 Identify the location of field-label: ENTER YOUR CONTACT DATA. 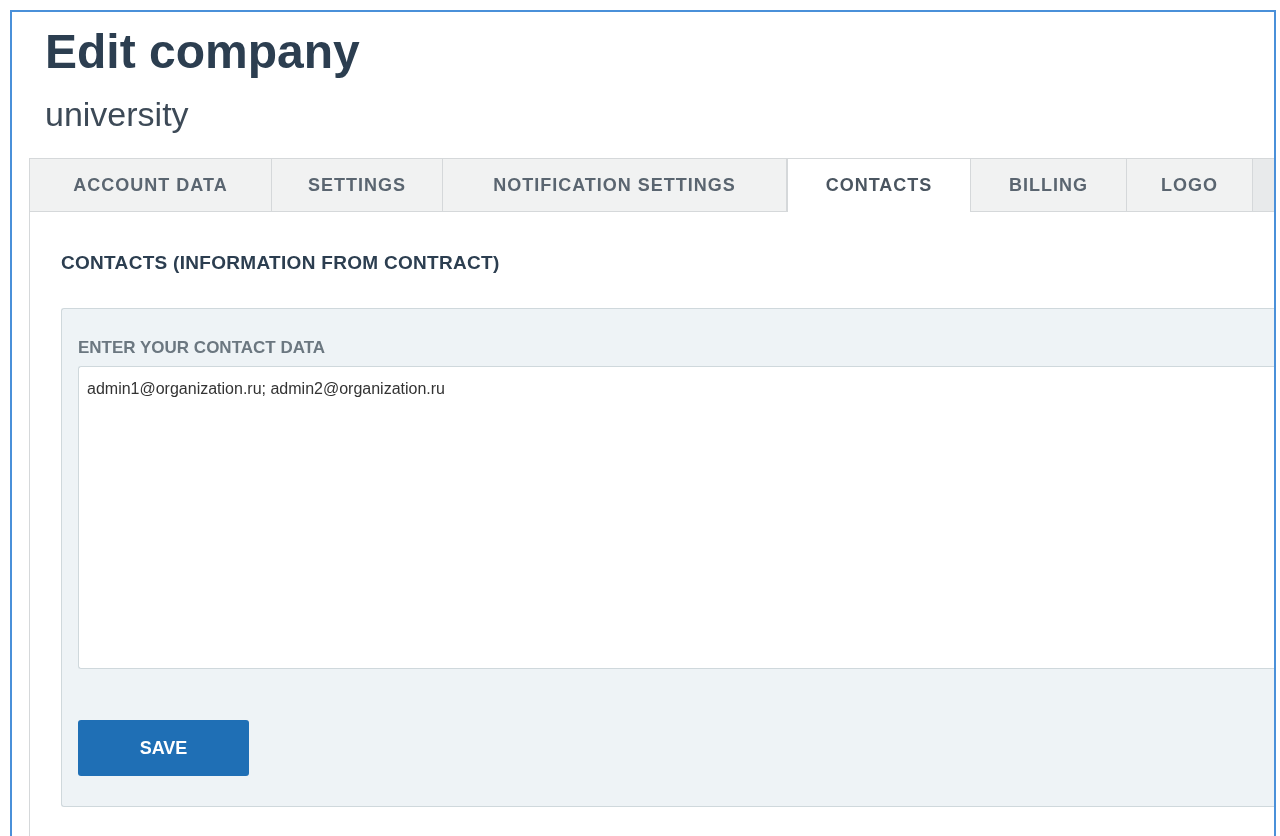
(202, 347).